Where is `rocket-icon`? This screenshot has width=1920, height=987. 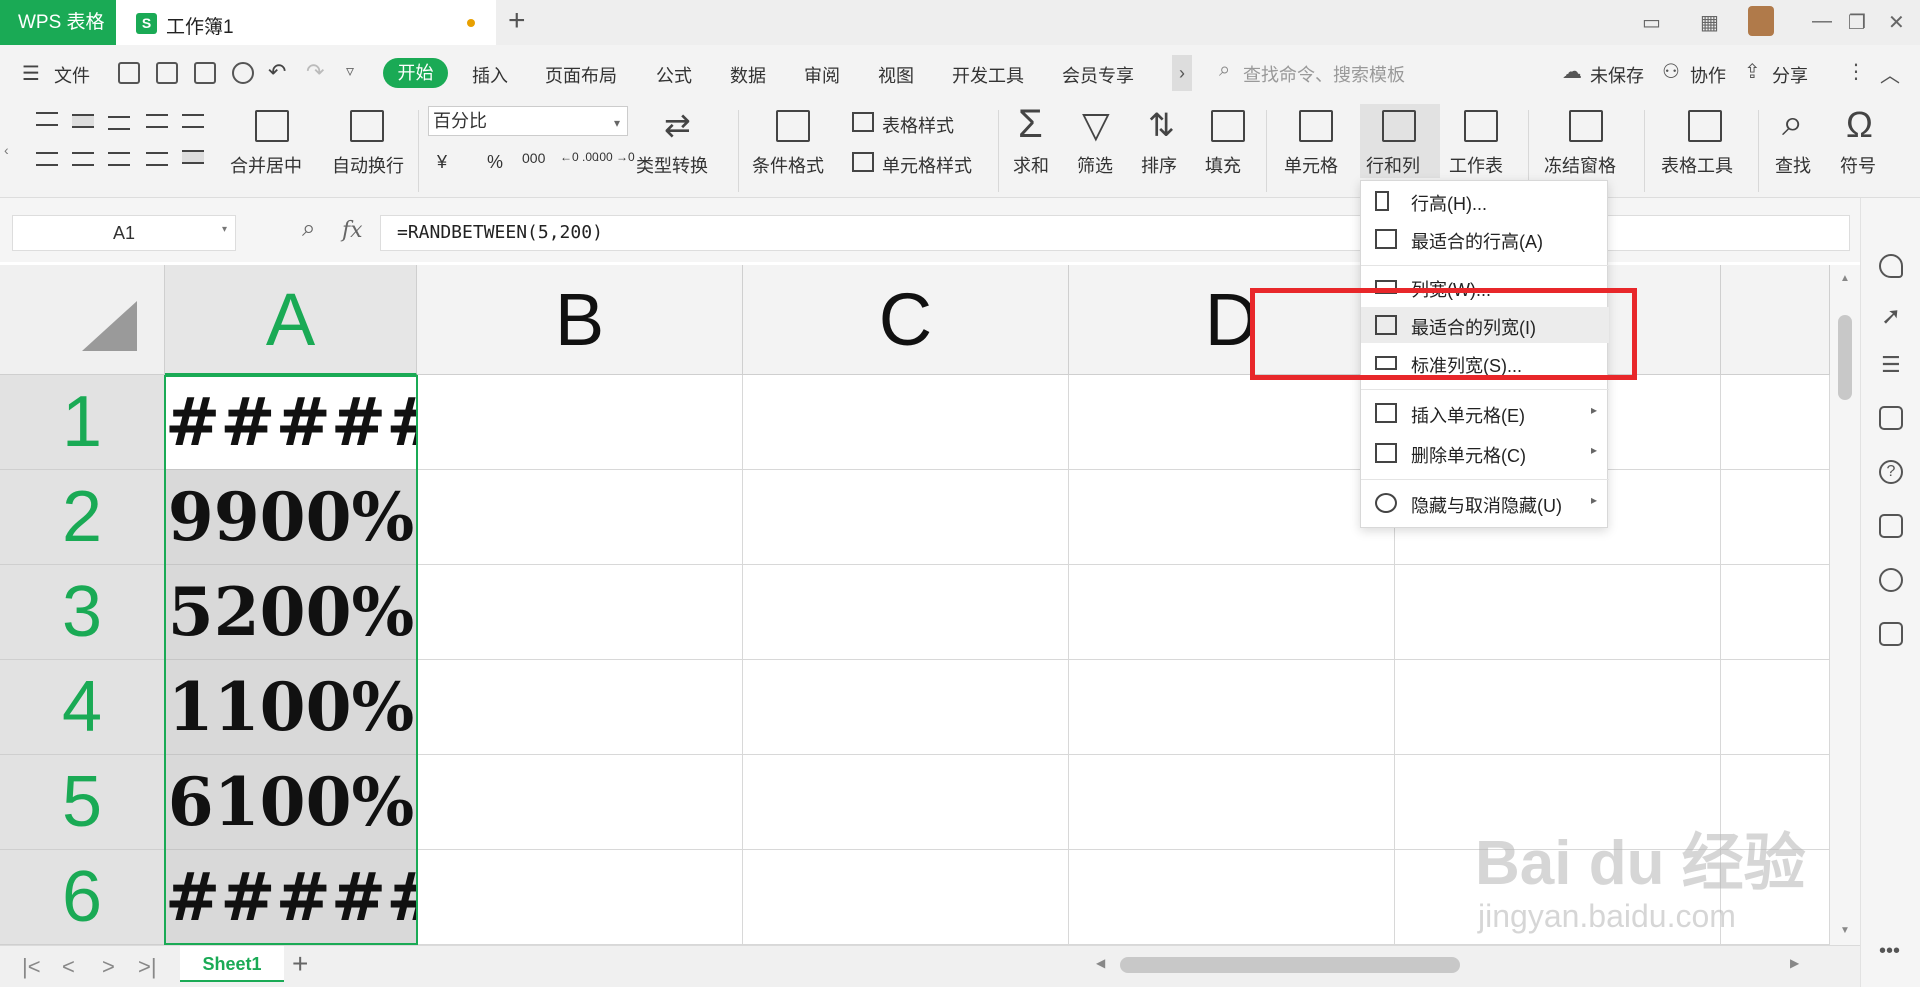
rocket-icon is located at coordinates (1891, 266).